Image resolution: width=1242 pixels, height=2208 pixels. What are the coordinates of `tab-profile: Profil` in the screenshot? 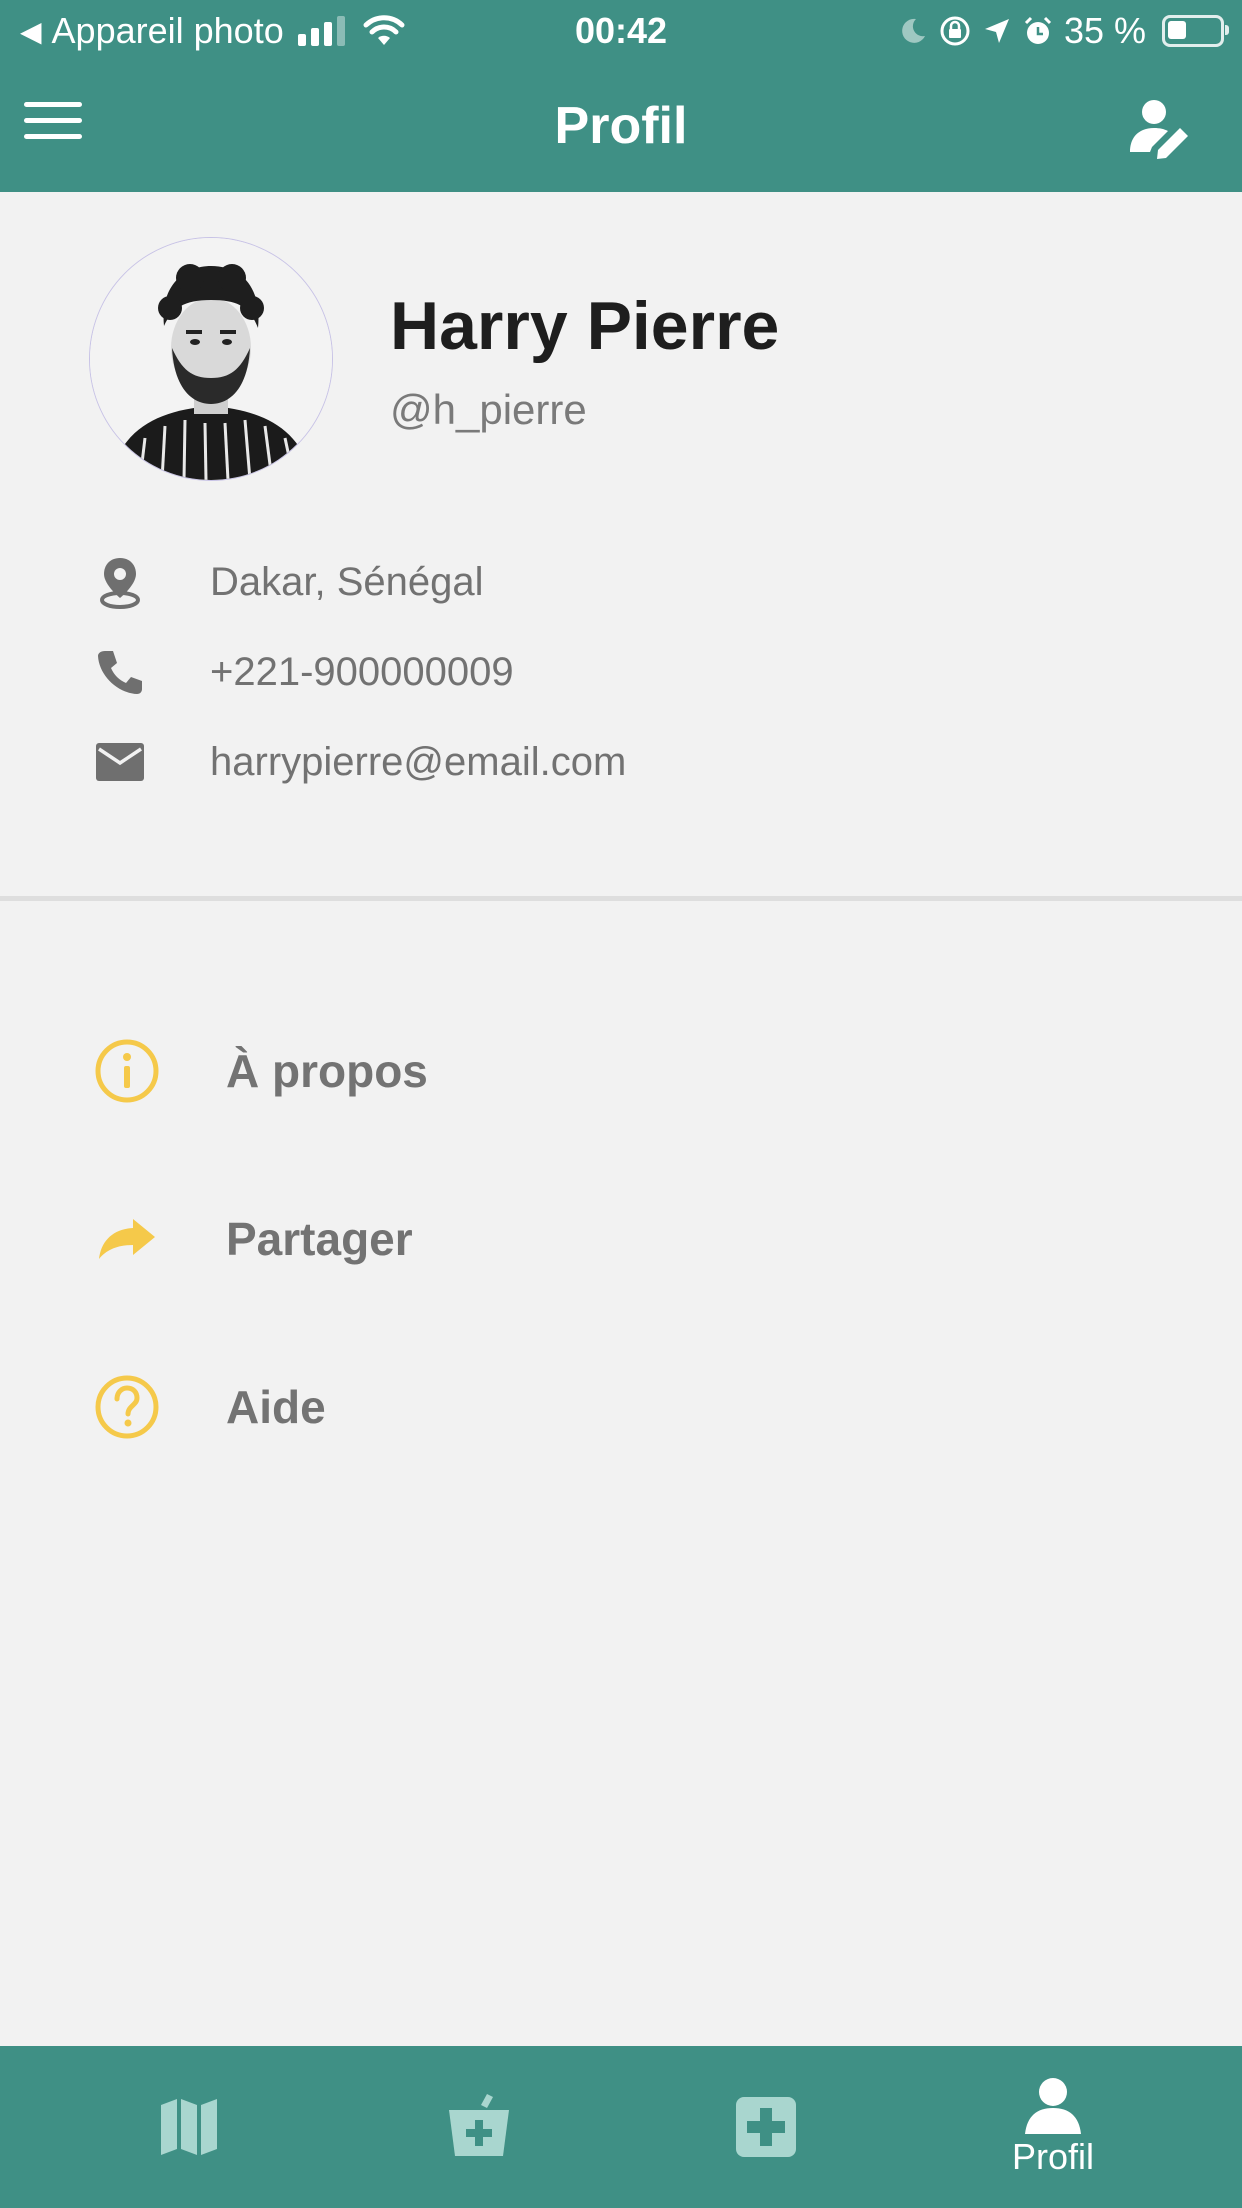 It's located at (1053, 2127).